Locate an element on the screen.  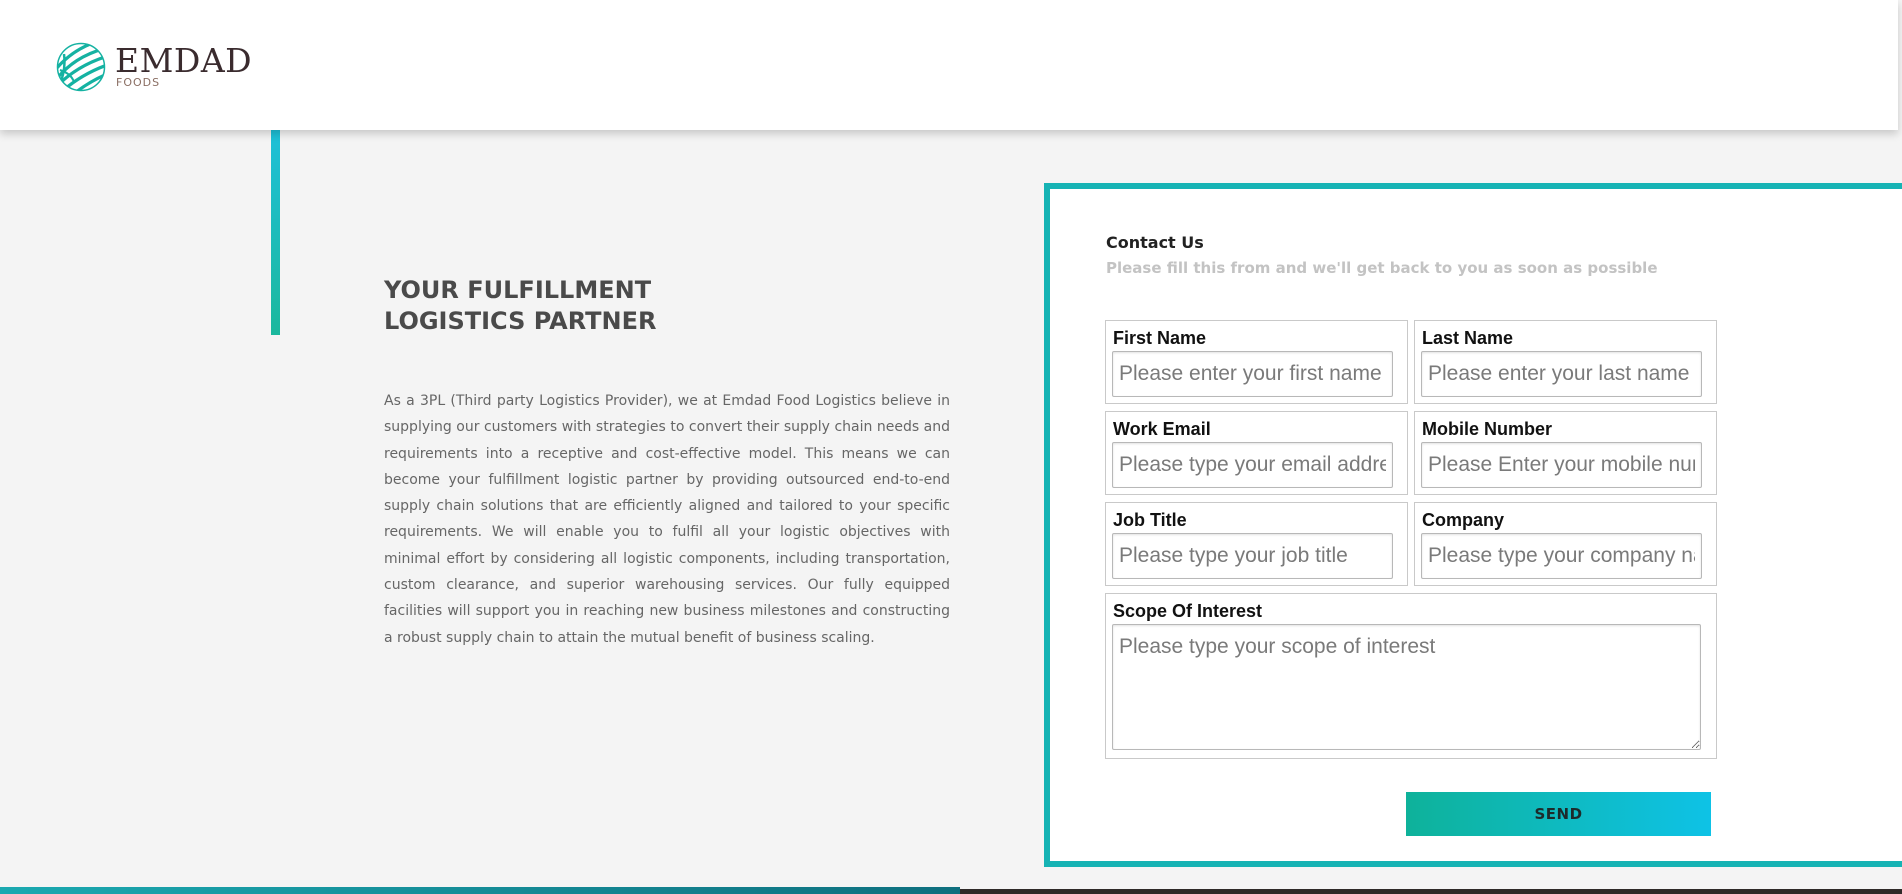
accent-bar is located at coordinates (275, 232).